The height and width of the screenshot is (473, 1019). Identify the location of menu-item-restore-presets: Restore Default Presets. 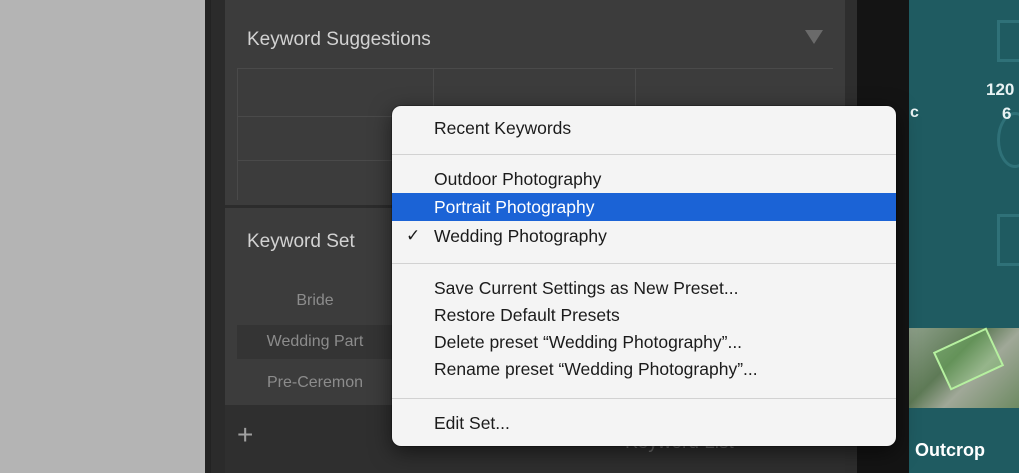
(644, 315).